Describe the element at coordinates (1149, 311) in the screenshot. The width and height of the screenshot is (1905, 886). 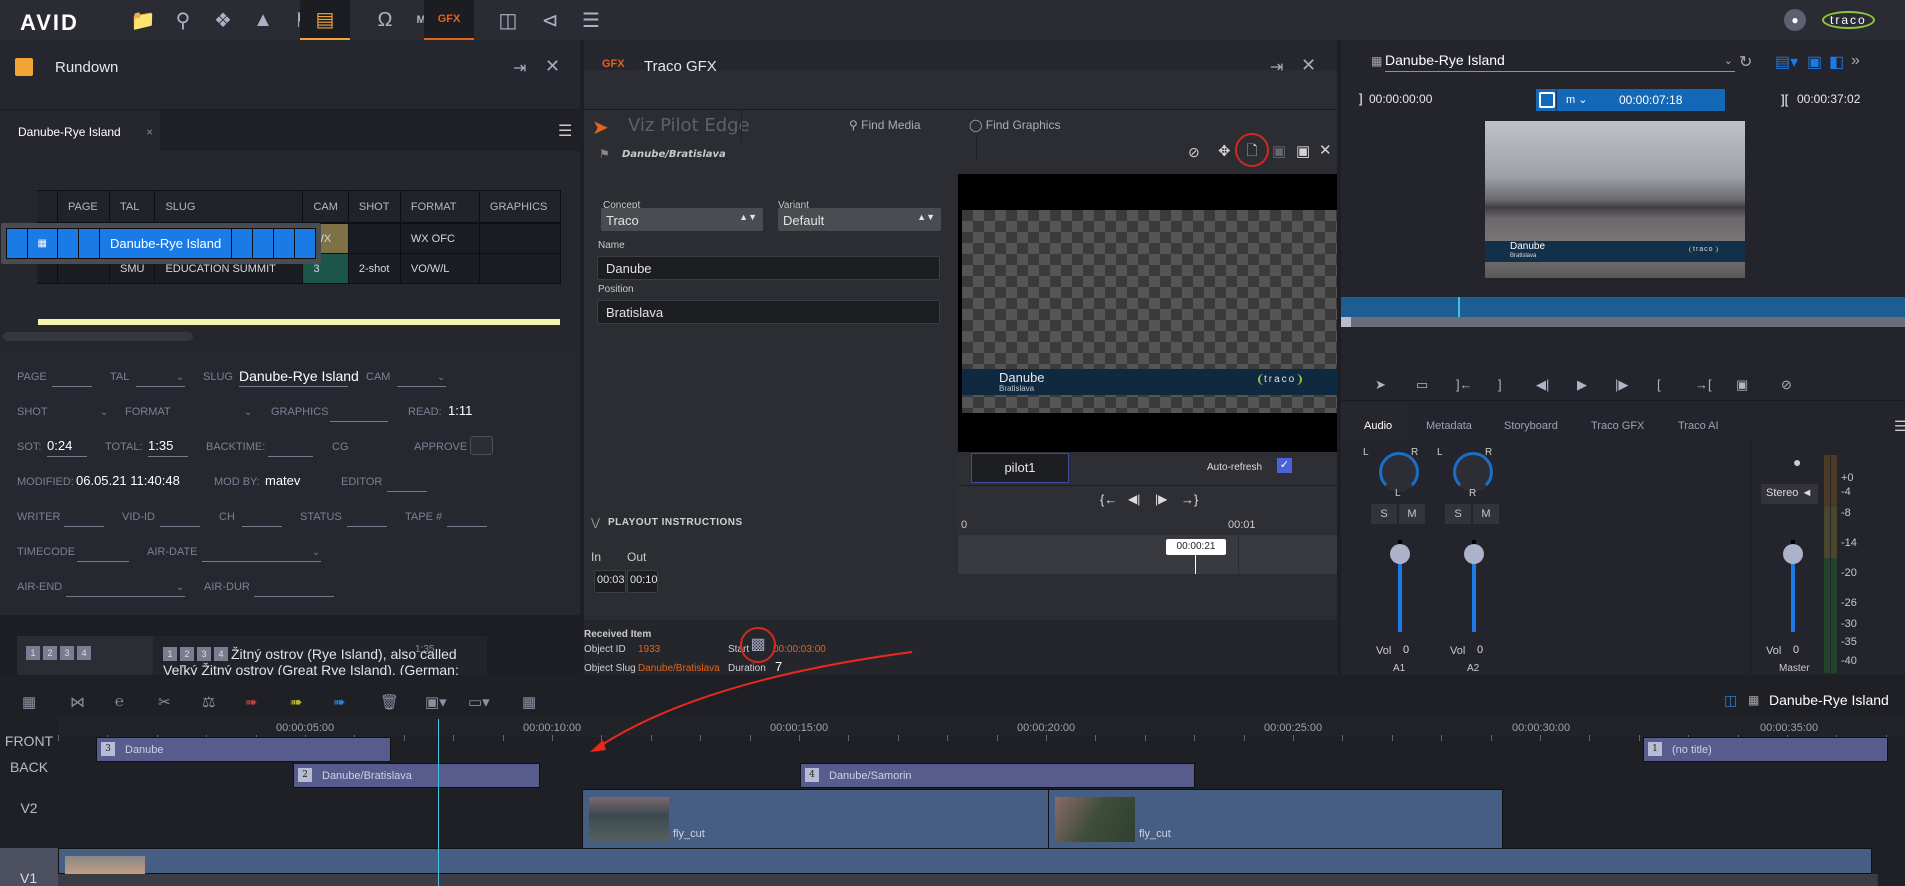
I see `preview-canvas: Danube Bratislava traco` at that location.